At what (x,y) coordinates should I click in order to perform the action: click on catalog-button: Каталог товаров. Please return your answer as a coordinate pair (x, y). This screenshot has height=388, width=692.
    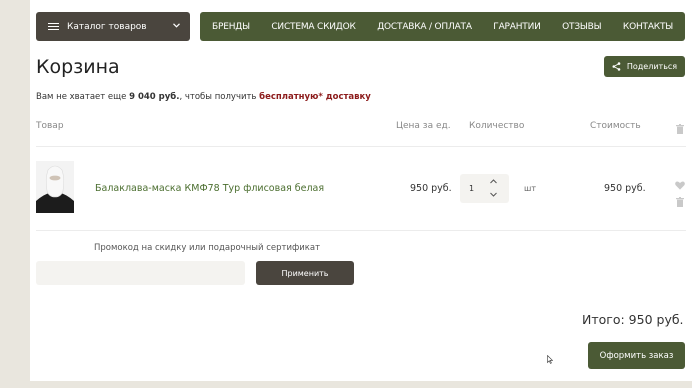
    Looking at the image, I should click on (113, 26).